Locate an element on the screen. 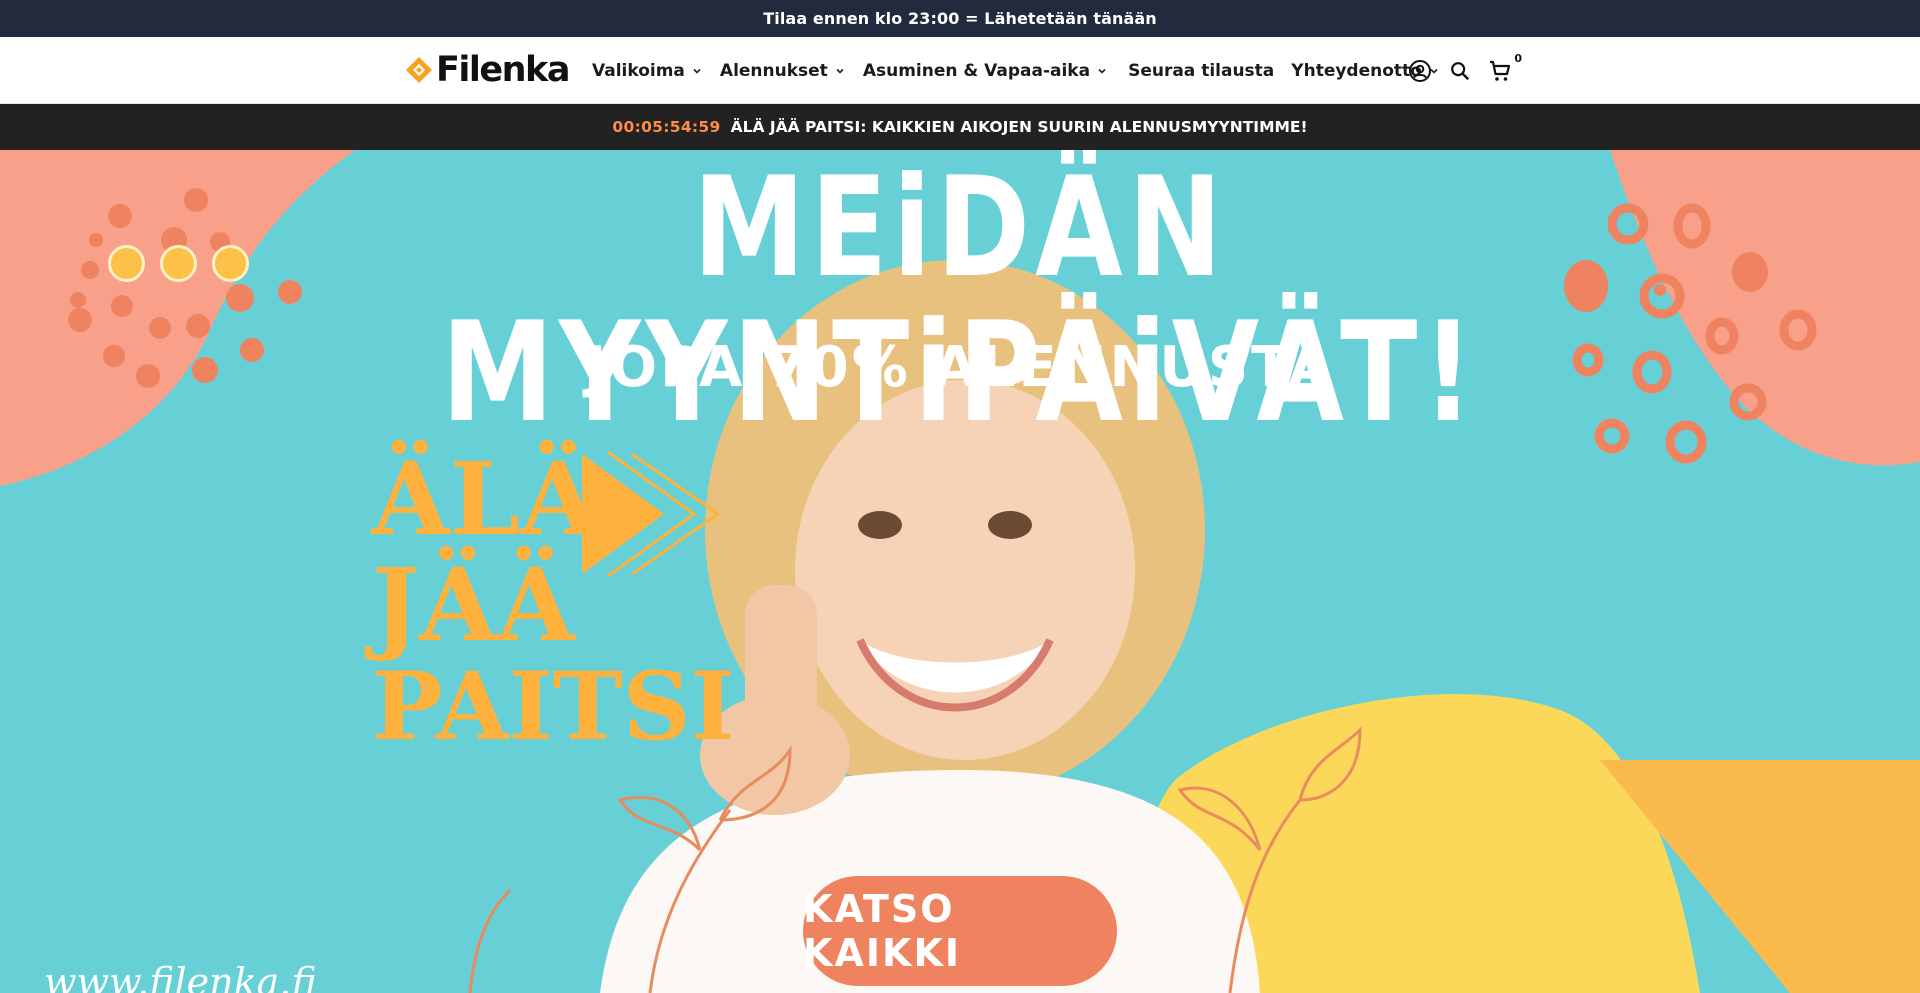 The height and width of the screenshot is (993, 1920). nav-item-seuraa-tilausta: Seuraa tilausta is located at coordinates (1201, 71).